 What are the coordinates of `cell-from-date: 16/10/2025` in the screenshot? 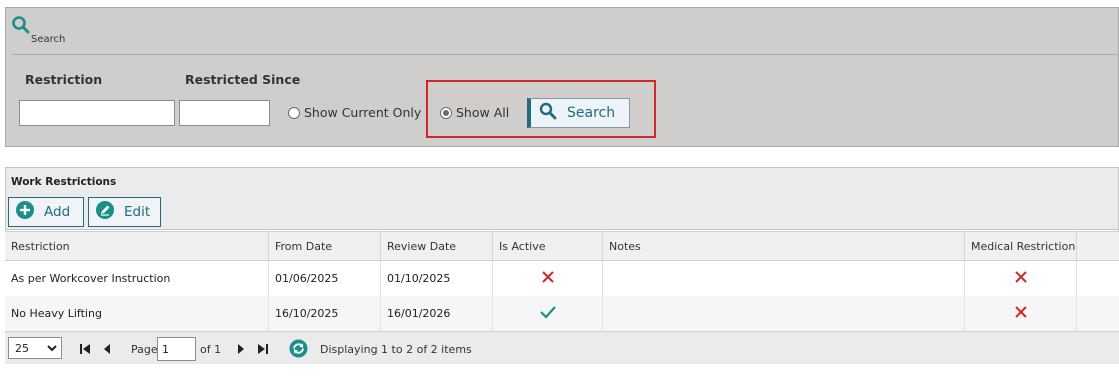 It's located at (325, 313).